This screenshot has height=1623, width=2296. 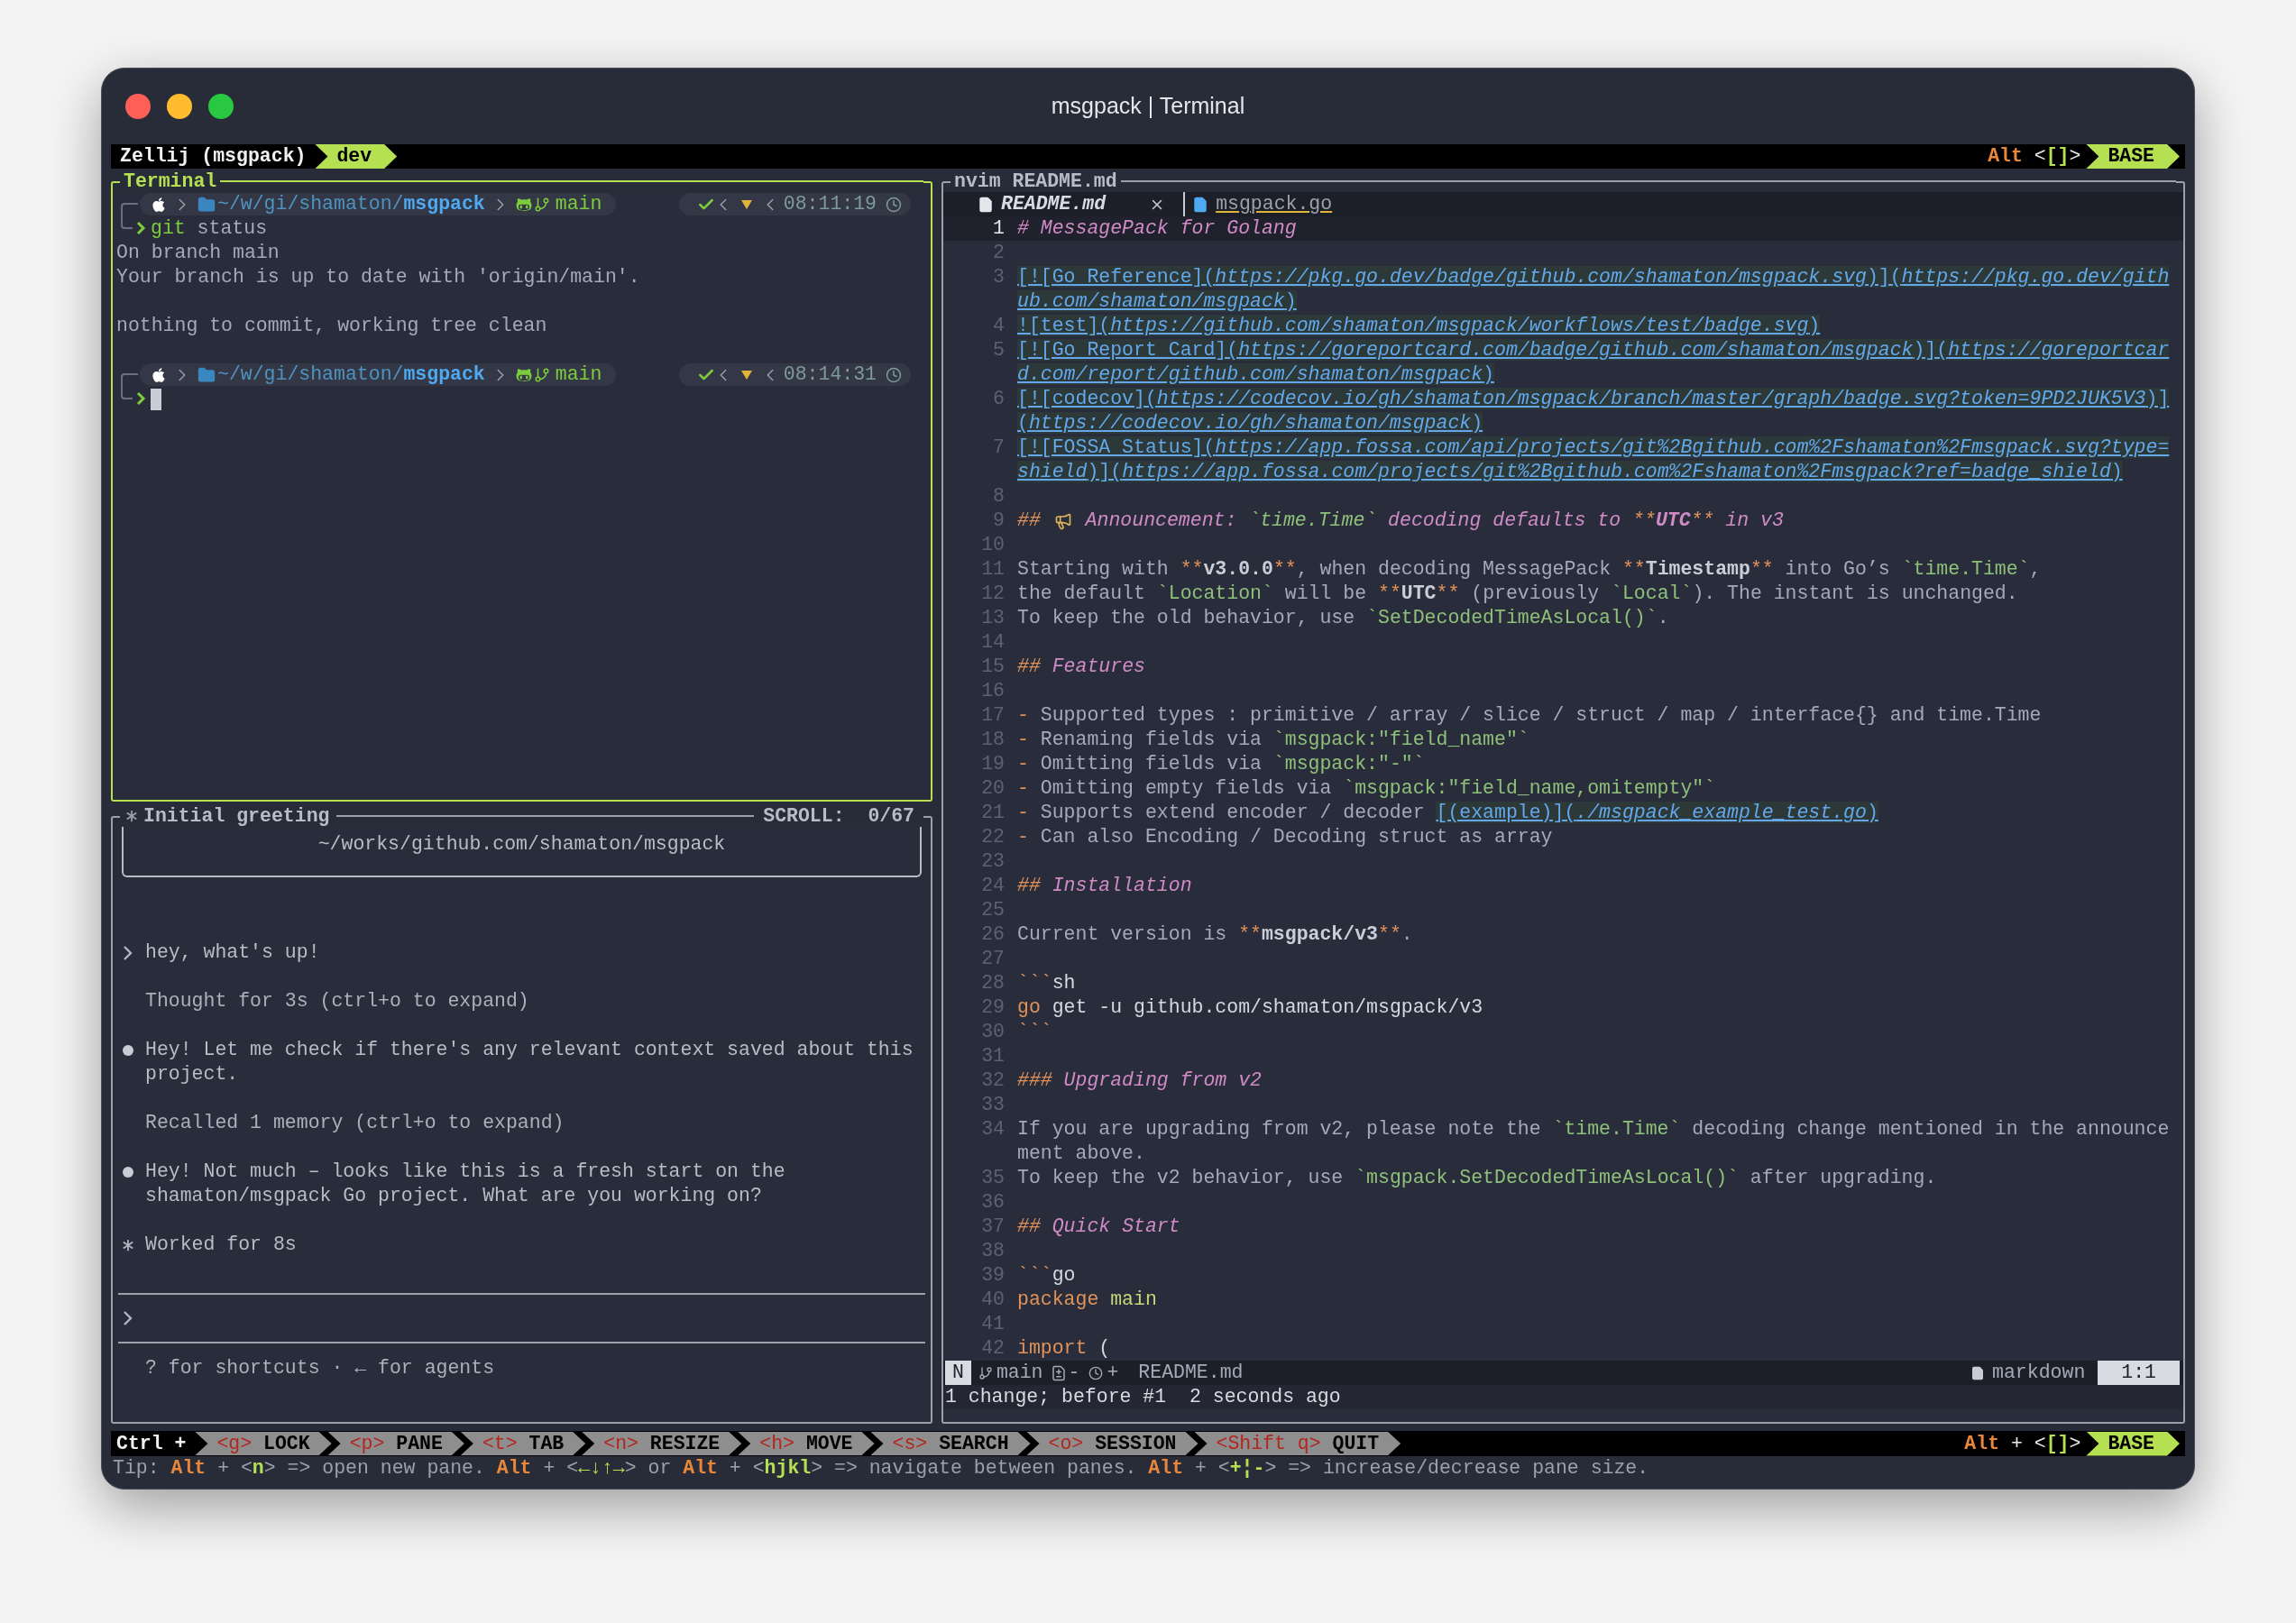 I want to click on keybinding-hint: <n> RESIZE, so click(x=662, y=1443).